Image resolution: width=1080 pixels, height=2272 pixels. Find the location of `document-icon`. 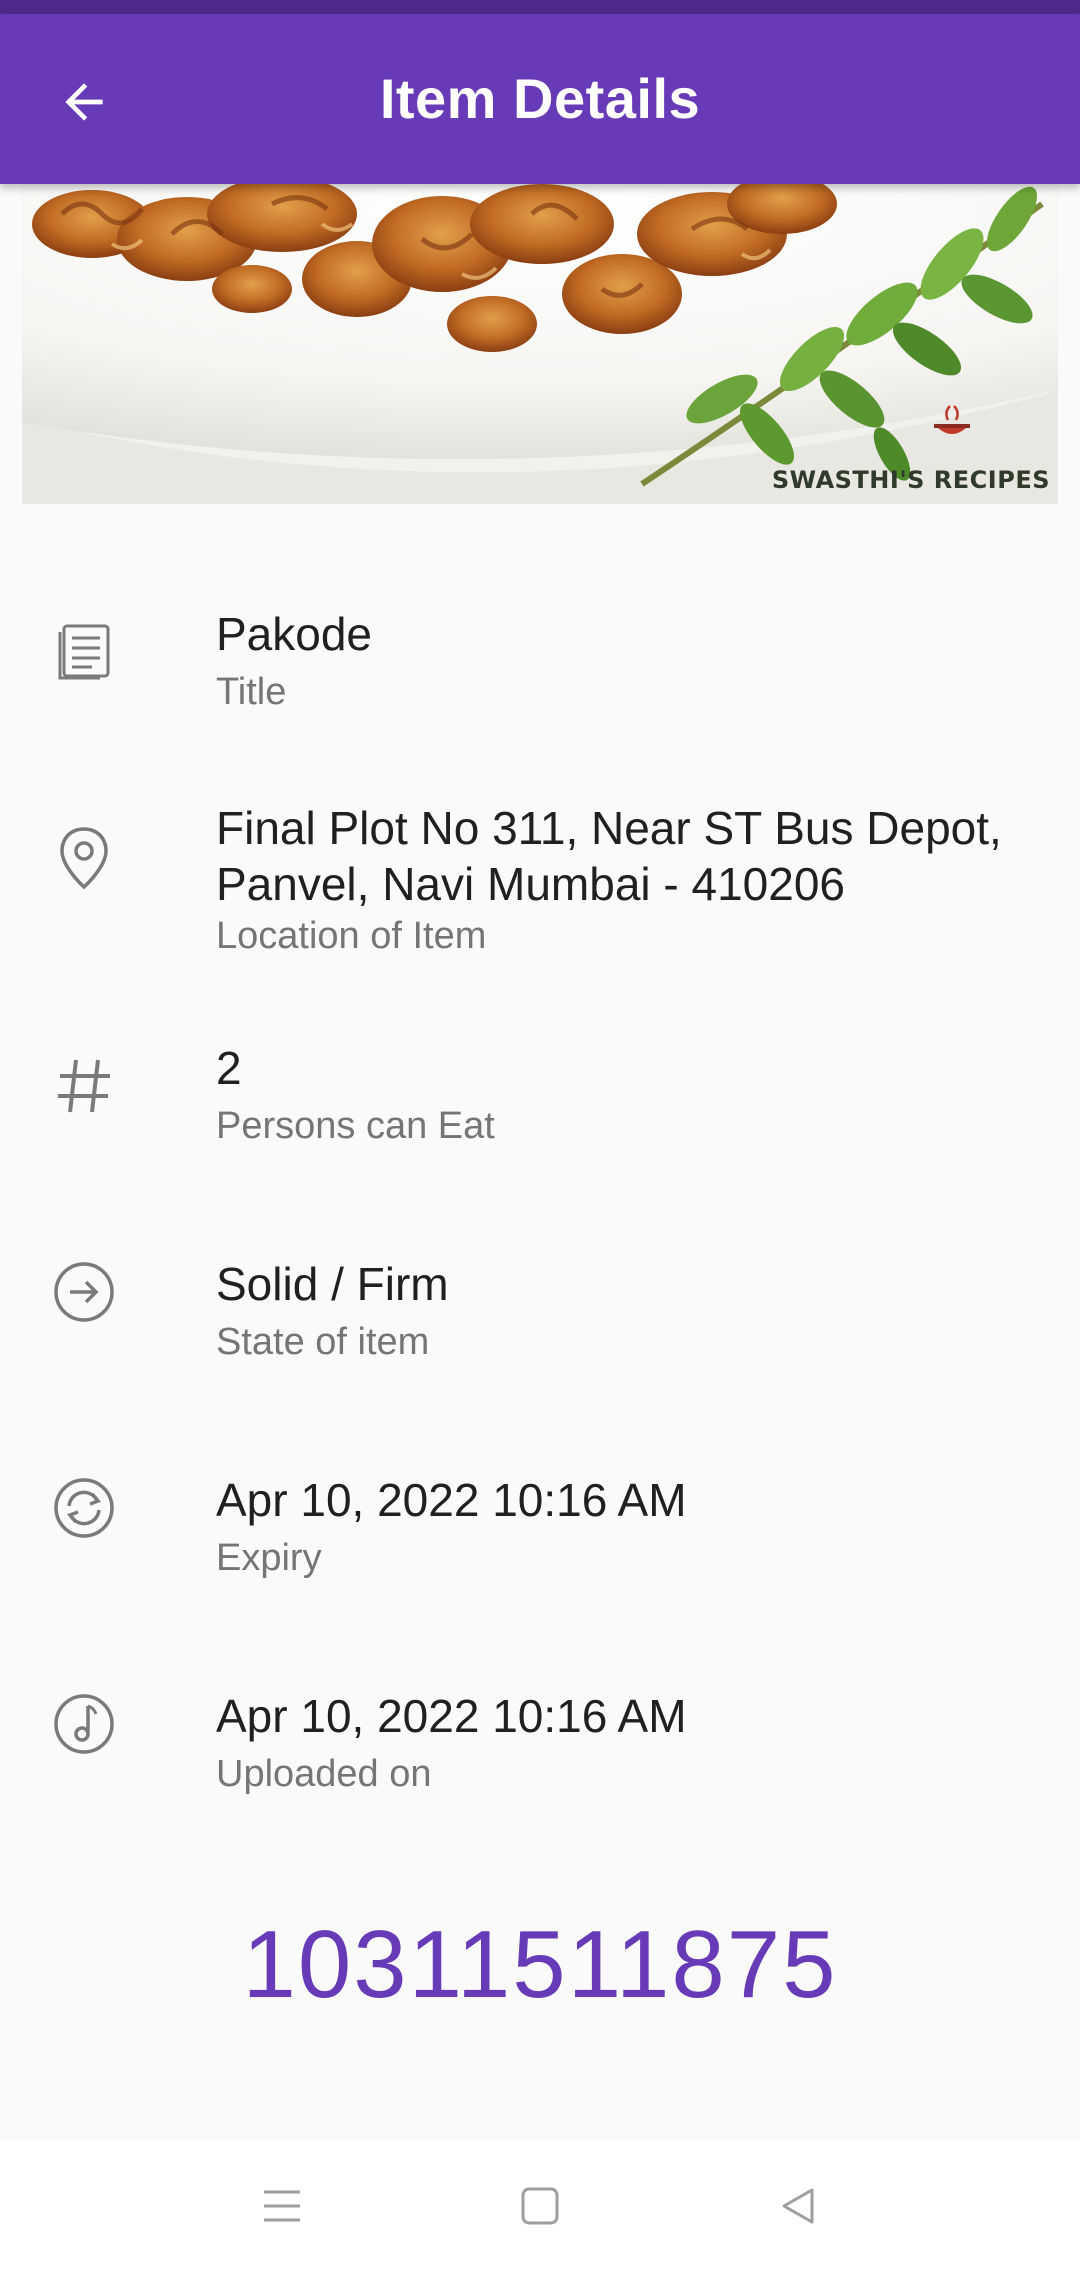

document-icon is located at coordinates (84, 650).